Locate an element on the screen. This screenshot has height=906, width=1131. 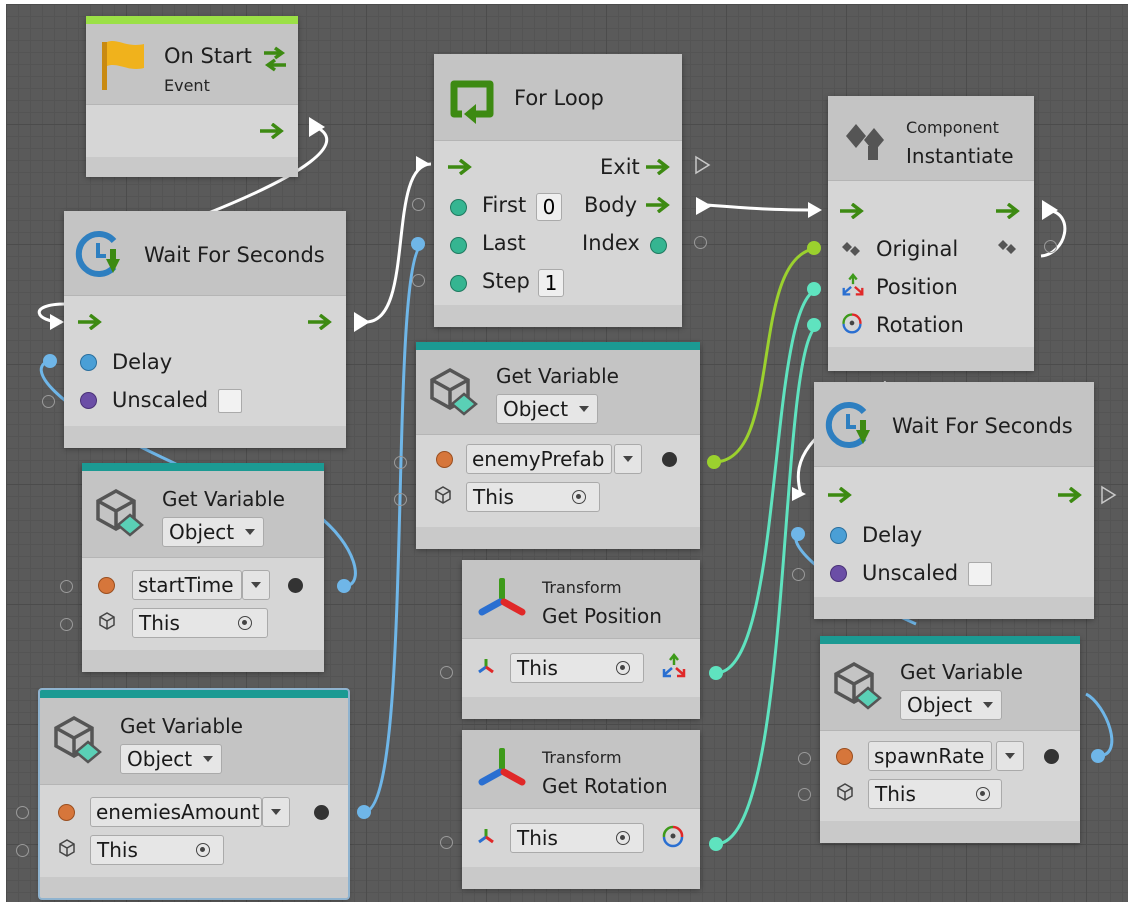
rotation-icon is located at coordinates (673, 836).